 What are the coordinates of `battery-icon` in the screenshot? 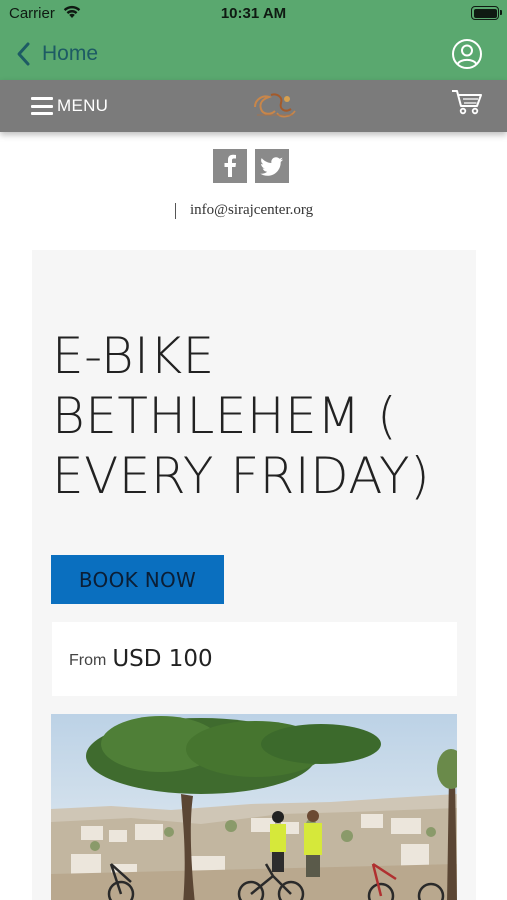 It's located at (486, 13).